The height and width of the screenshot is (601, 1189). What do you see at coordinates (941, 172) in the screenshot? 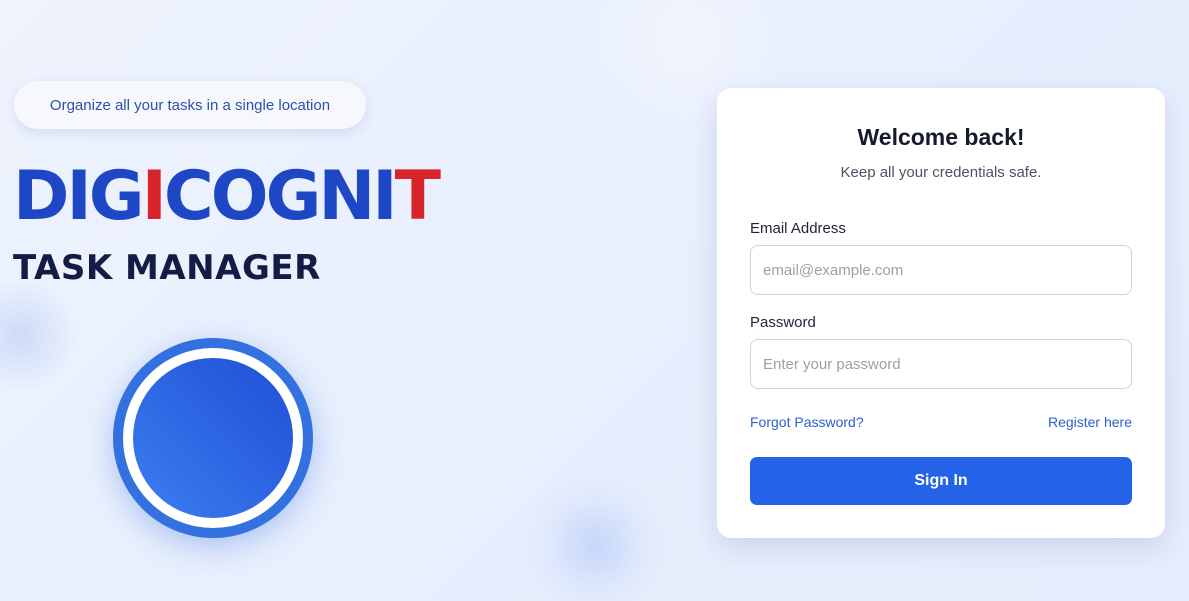
I see `login-subtitle: Keep all your credentials safe.` at bounding box center [941, 172].